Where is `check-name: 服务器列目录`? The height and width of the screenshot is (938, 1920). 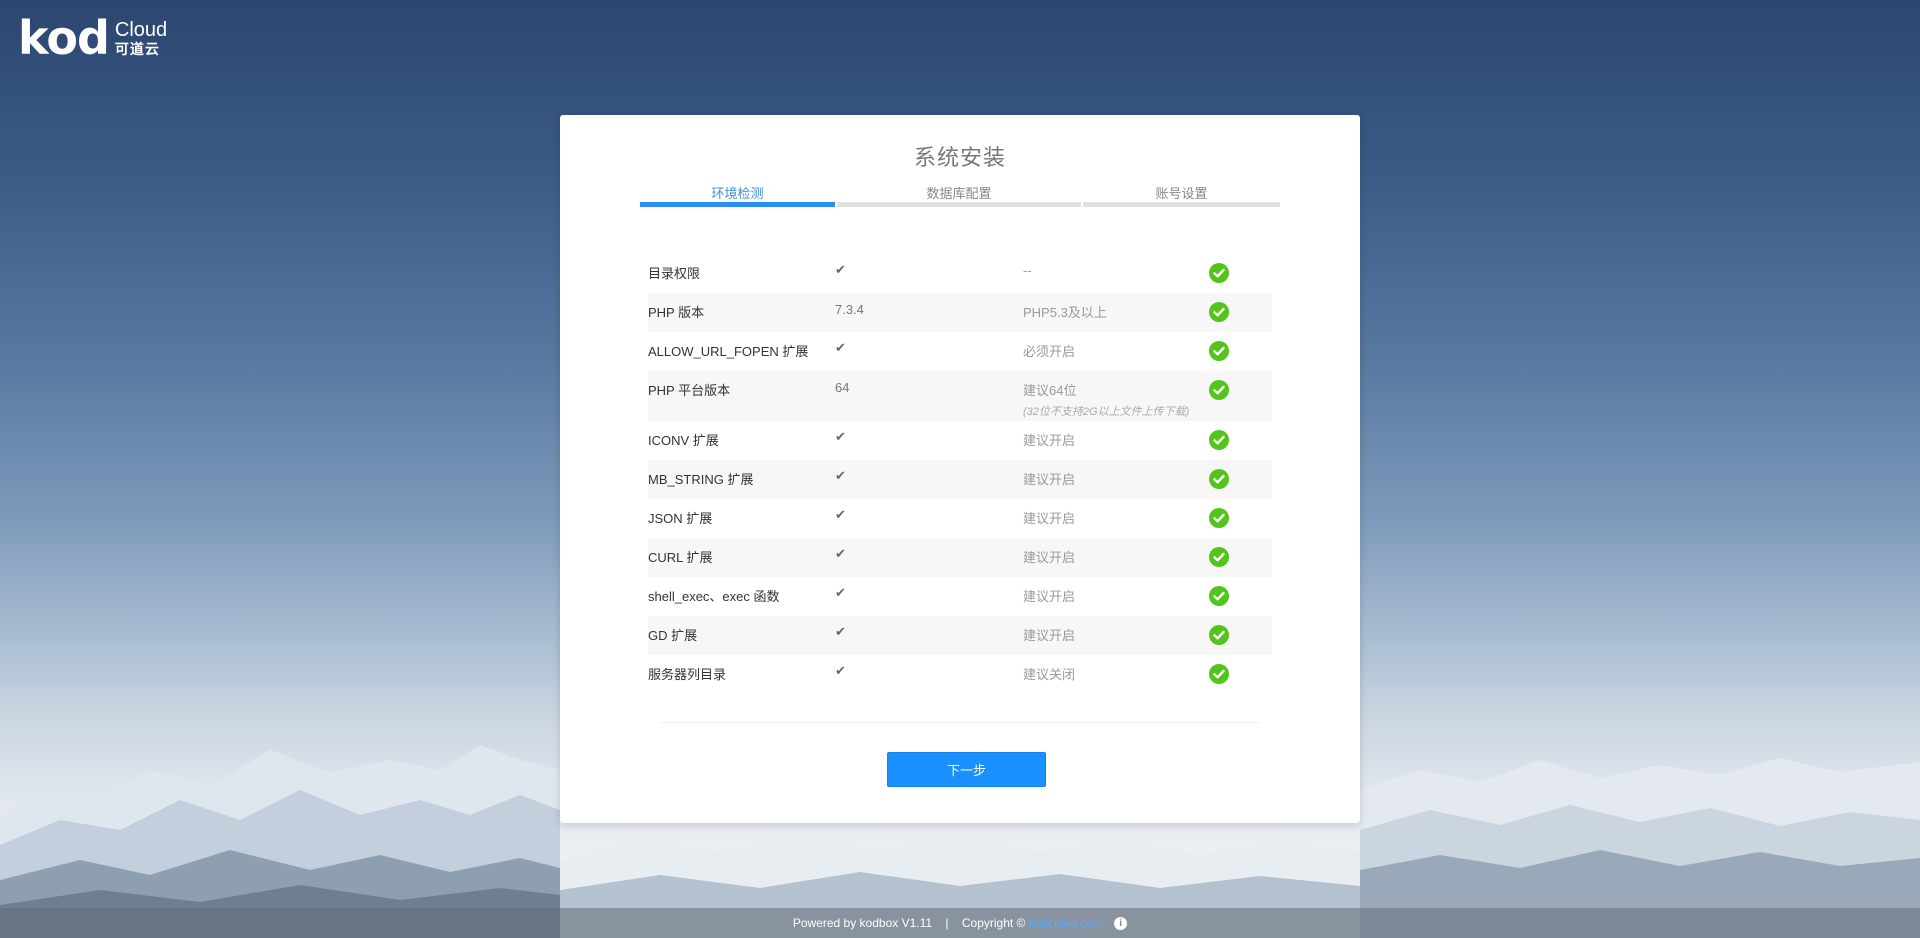
check-name: 服务器列目录 is located at coordinates (687, 674).